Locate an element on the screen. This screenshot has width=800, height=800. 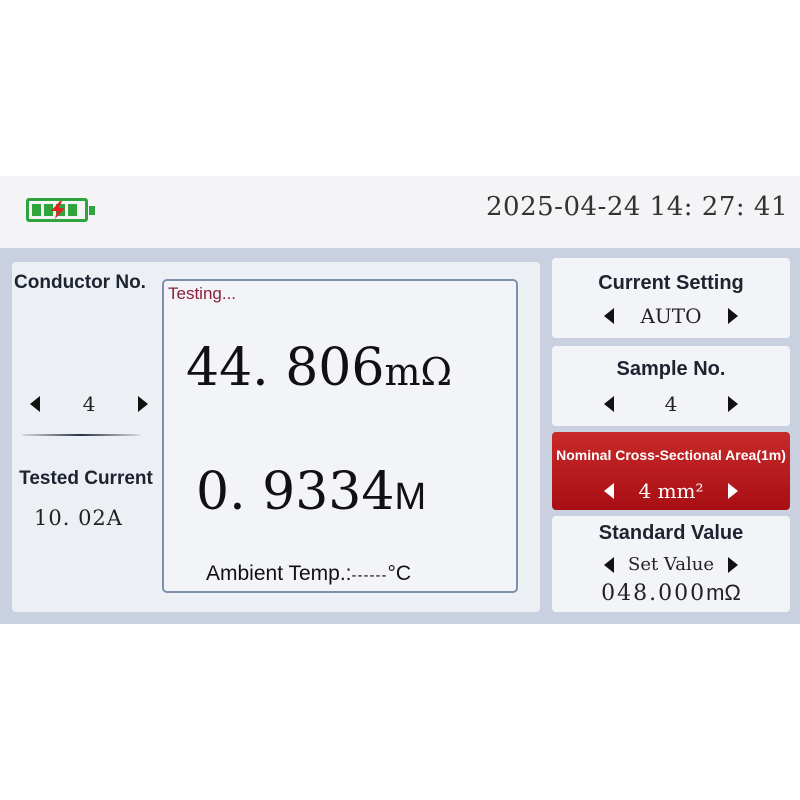
sample-no-value: 4 is located at coordinates (671, 404).